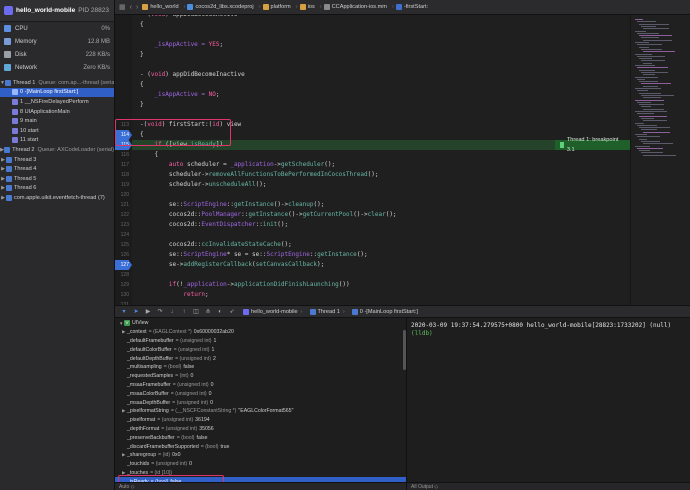  What do you see at coordinates (324, 311) in the screenshot?
I see `debug-crumb-thread: Thread 1` at bounding box center [324, 311].